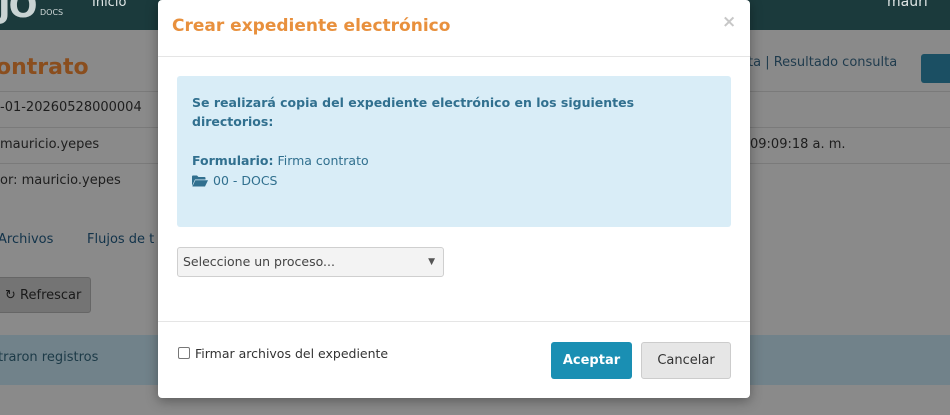  What do you see at coordinates (233, 160) in the screenshot?
I see `form-label: Formulario:` at bounding box center [233, 160].